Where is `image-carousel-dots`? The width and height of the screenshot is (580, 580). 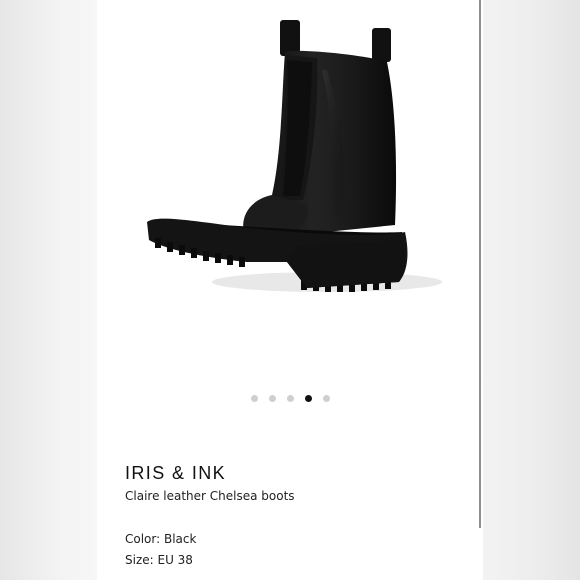
image-carousel-dots is located at coordinates (290, 398).